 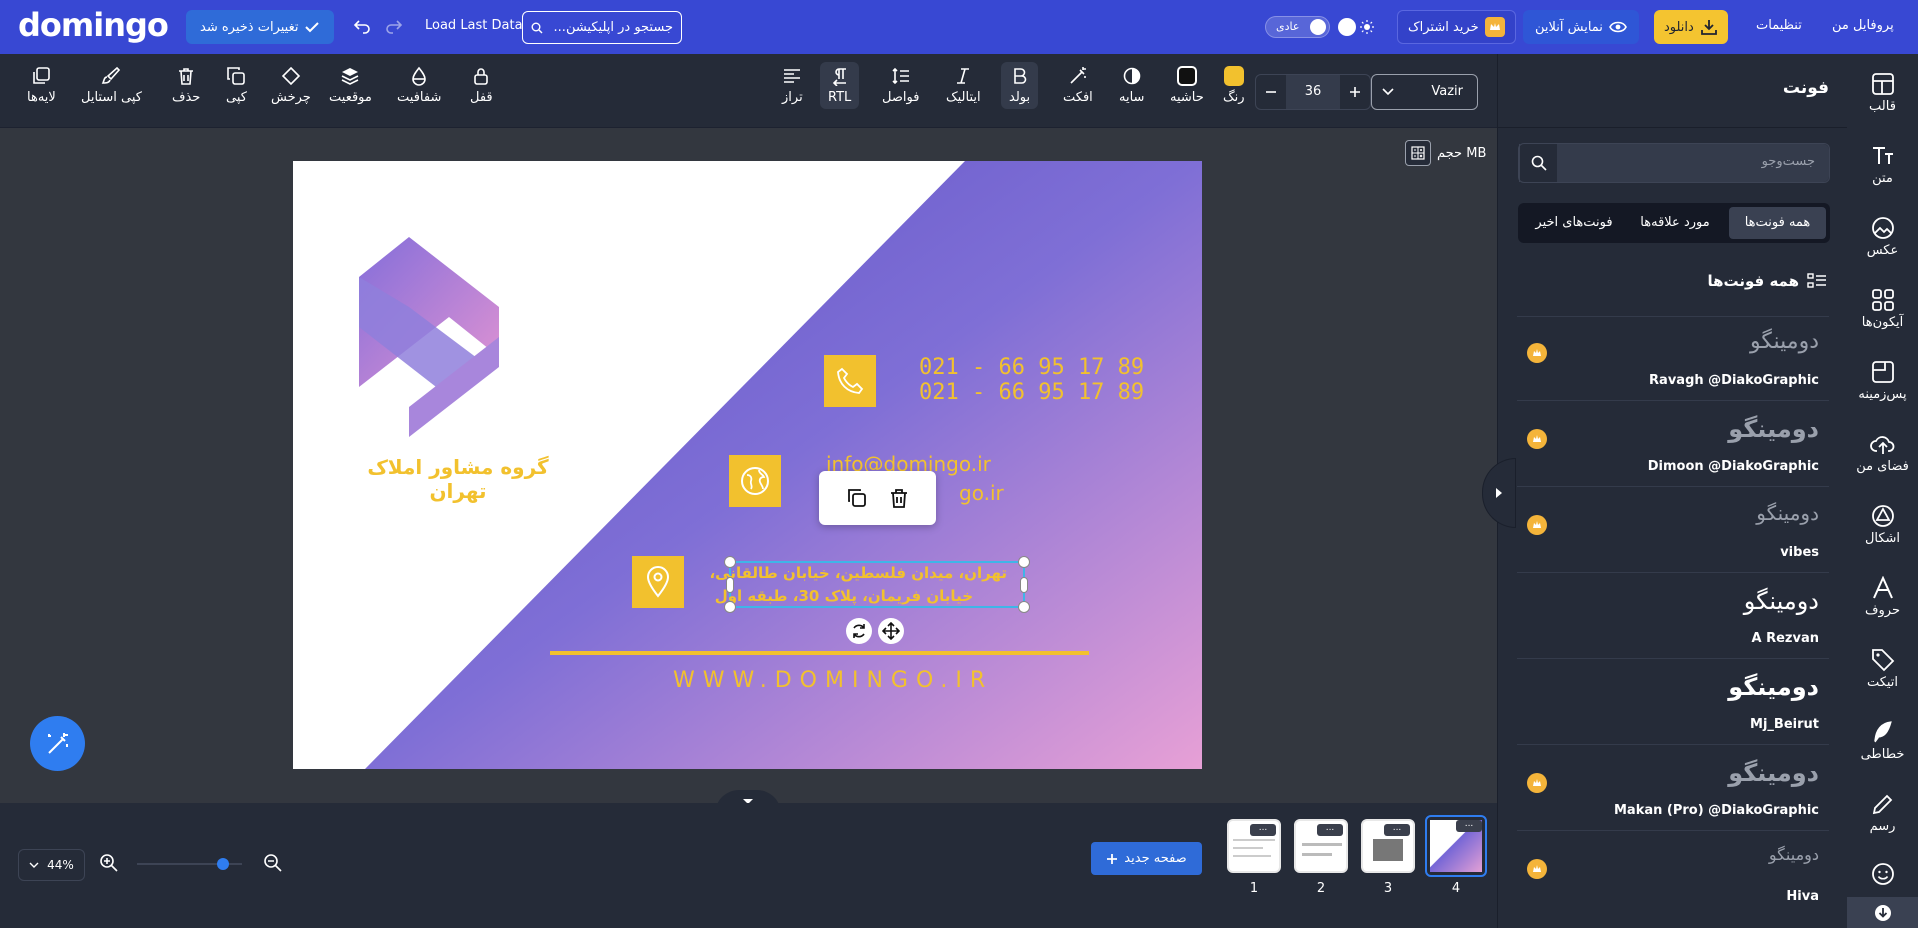 I want to click on buy-subscription-button: خرید اشتراک, so click(x=1456, y=27).